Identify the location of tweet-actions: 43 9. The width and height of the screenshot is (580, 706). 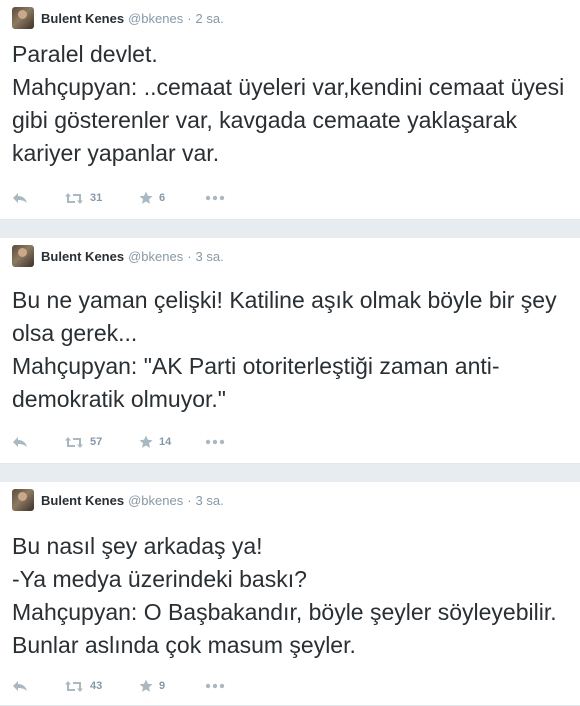
(118, 686).